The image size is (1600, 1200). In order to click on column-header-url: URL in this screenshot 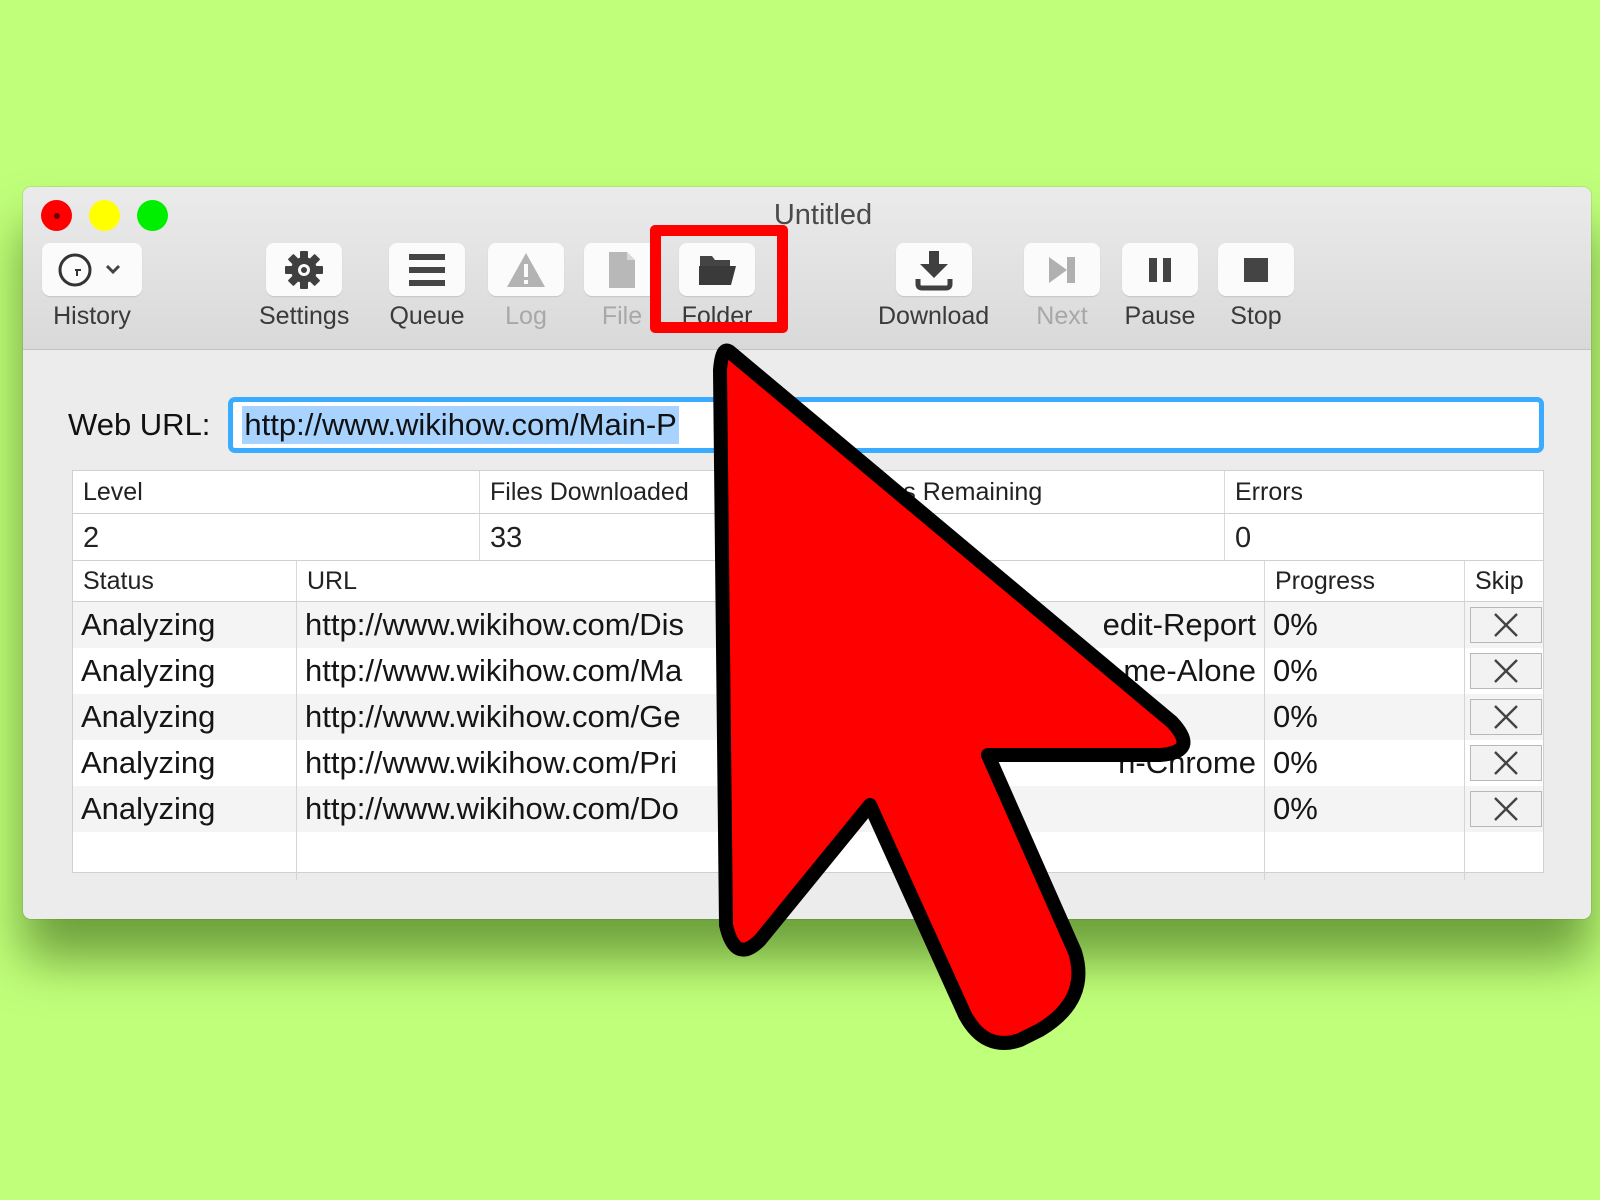, I will do `click(781, 581)`.